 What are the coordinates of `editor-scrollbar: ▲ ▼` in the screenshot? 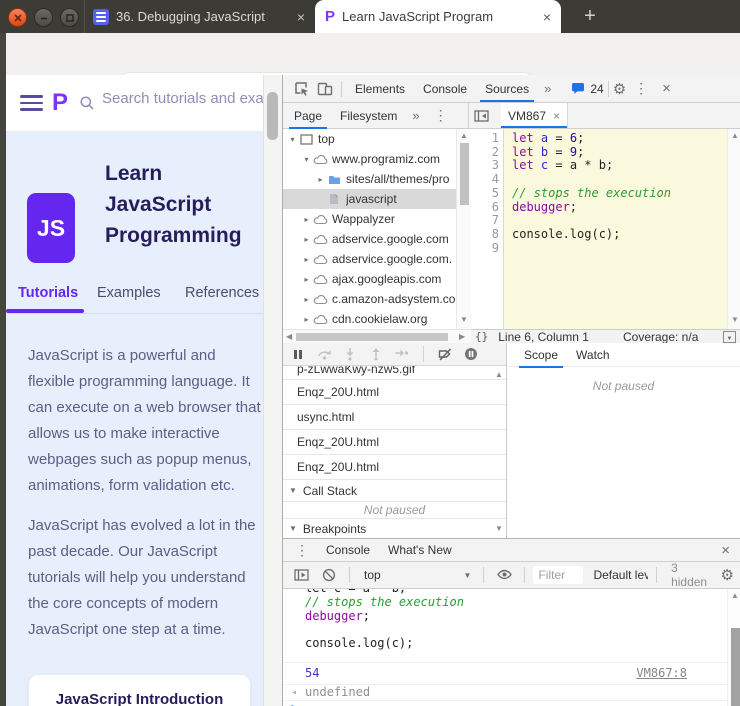 It's located at (733, 229).